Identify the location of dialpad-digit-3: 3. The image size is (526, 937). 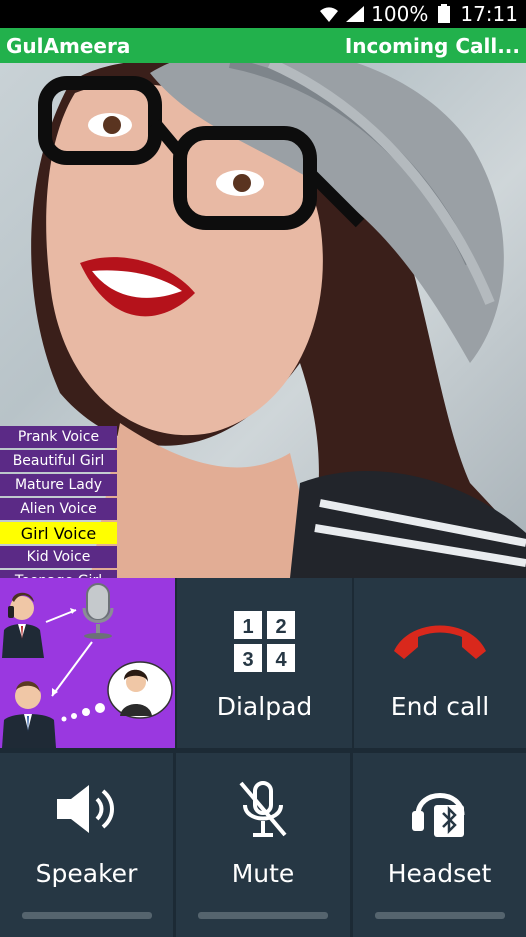
(247, 660).